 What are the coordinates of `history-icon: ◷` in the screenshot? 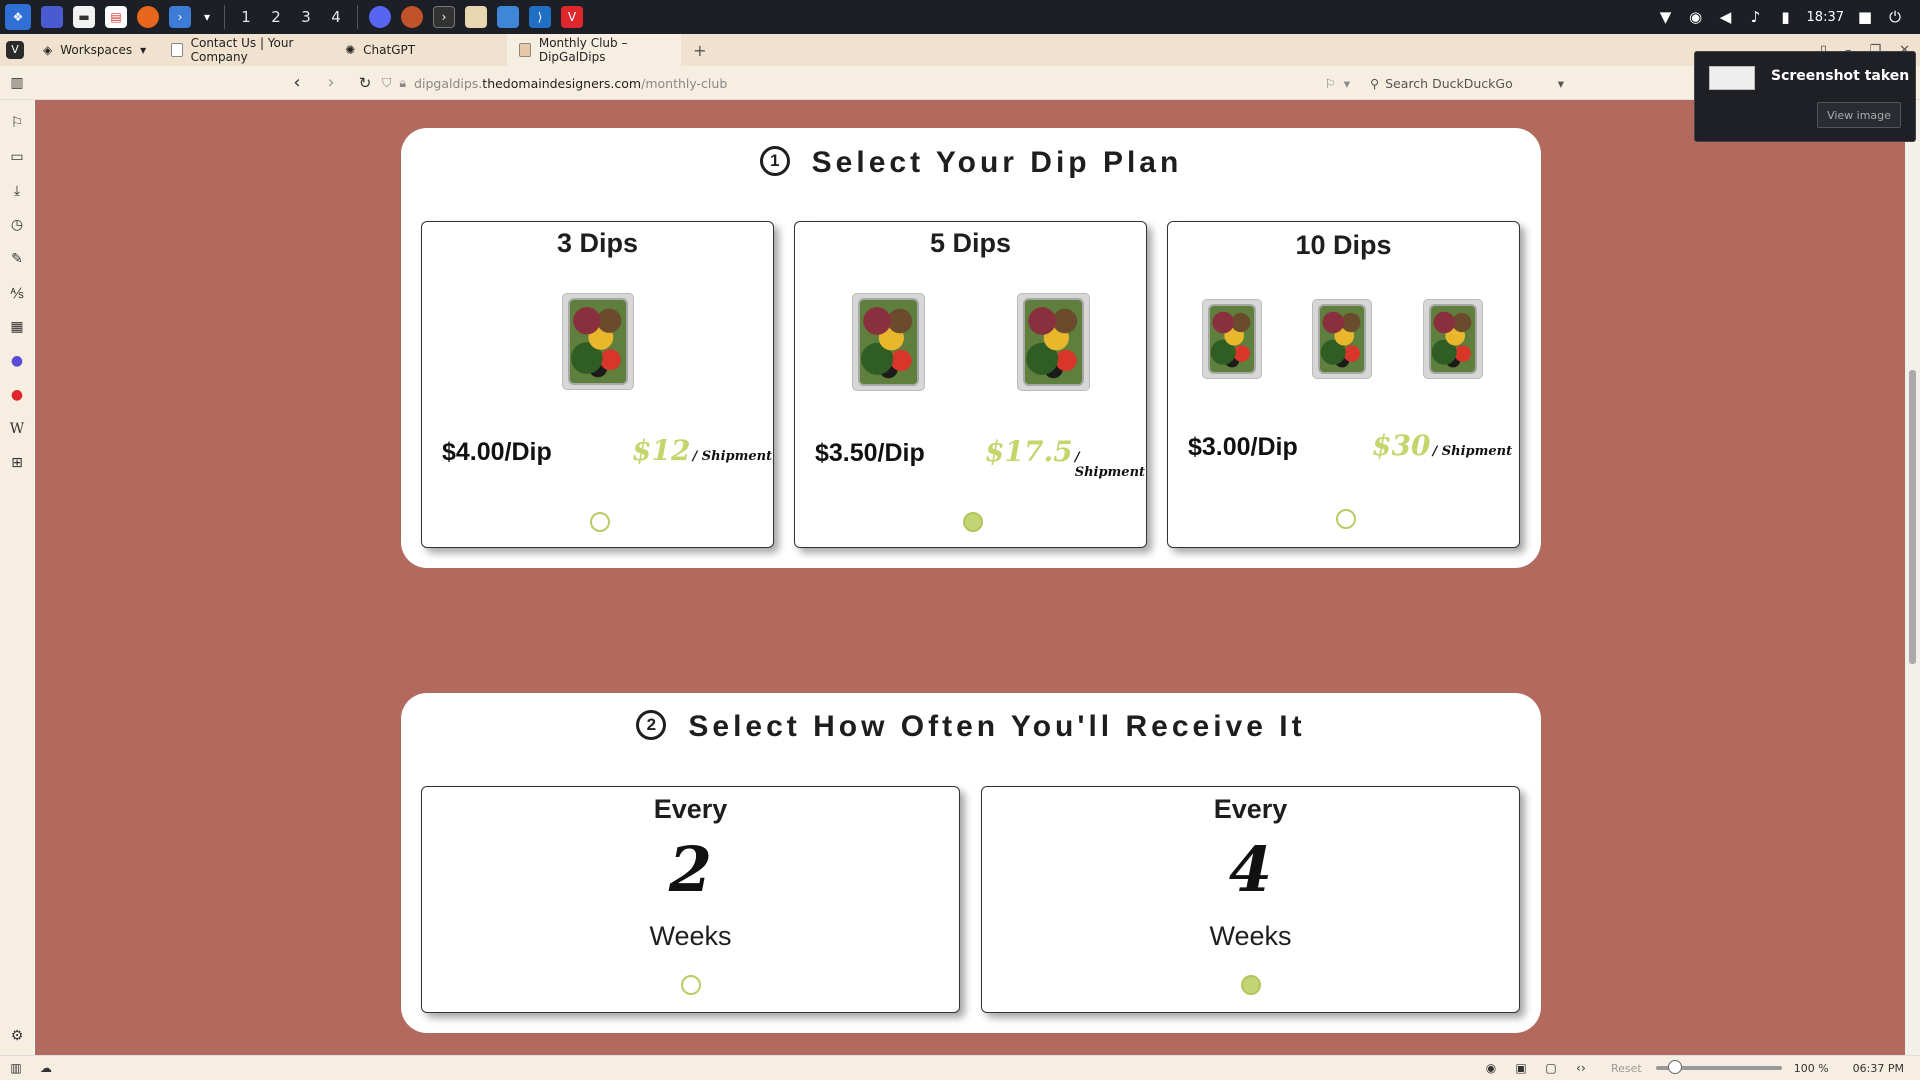 It's located at (17, 225).